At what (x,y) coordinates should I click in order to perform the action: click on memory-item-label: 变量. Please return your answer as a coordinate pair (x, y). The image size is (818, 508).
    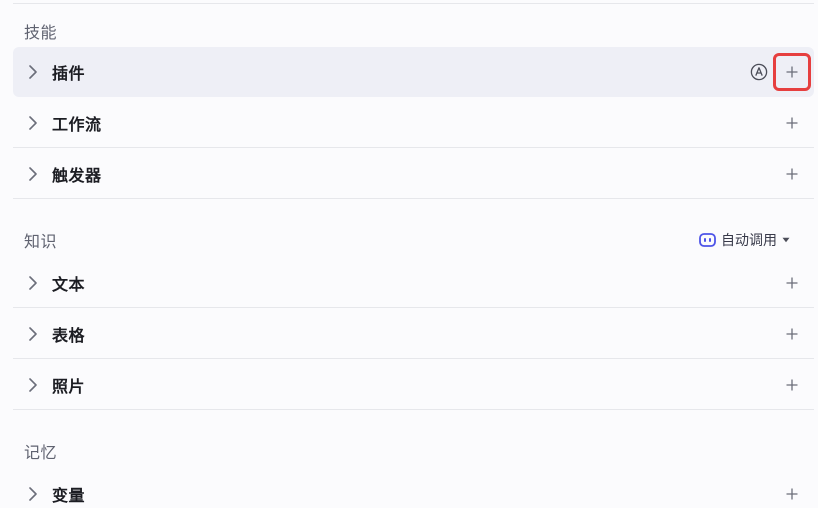
    Looking at the image, I should click on (69, 495).